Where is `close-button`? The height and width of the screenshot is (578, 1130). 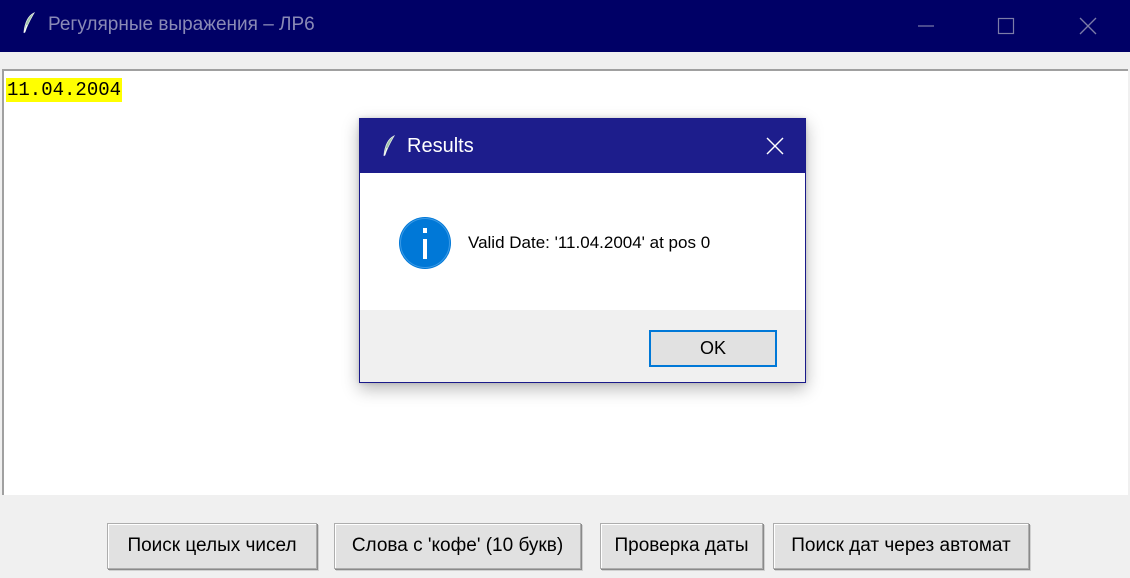
close-button is located at coordinates (1088, 26).